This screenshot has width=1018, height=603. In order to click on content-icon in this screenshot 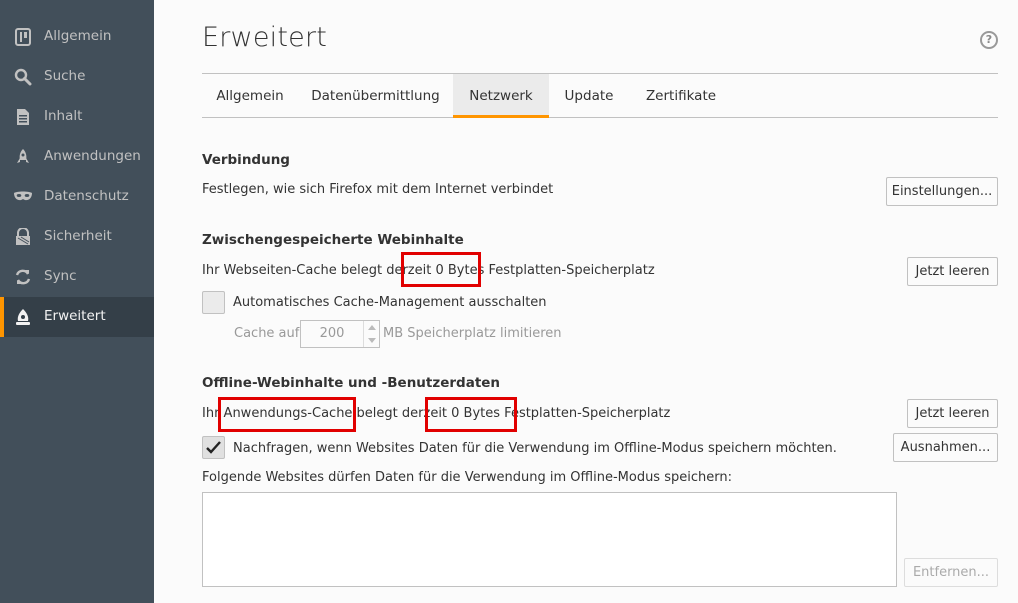, I will do `click(23, 117)`.